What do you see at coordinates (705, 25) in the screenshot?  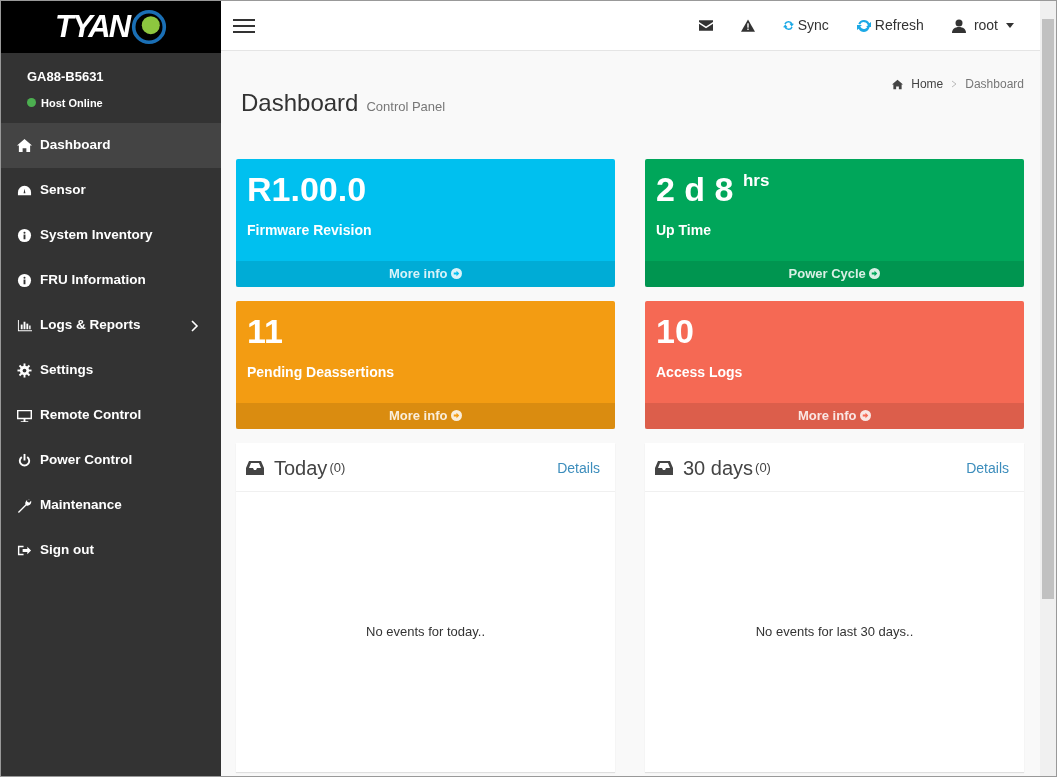 I see `envelope-icon` at bounding box center [705, 25].